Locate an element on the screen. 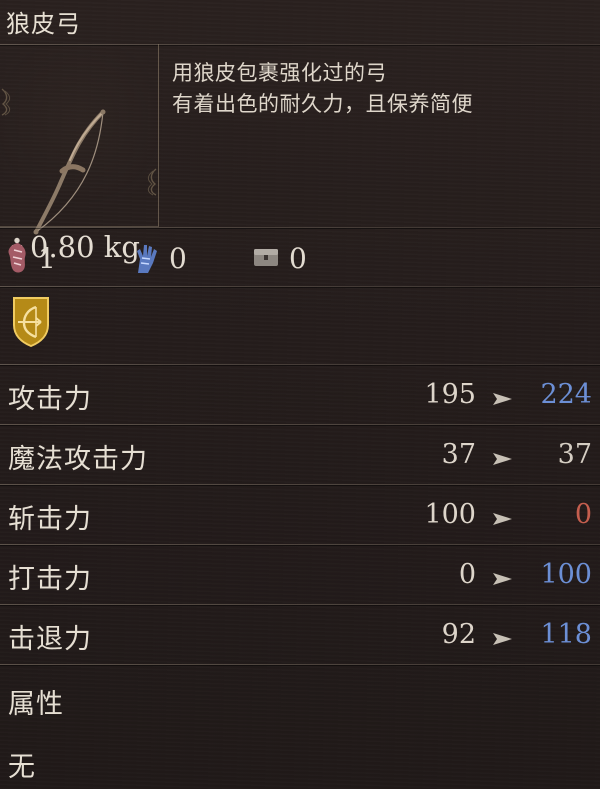  requirement-dexterity: 0 is located at coordinates (159, 258).